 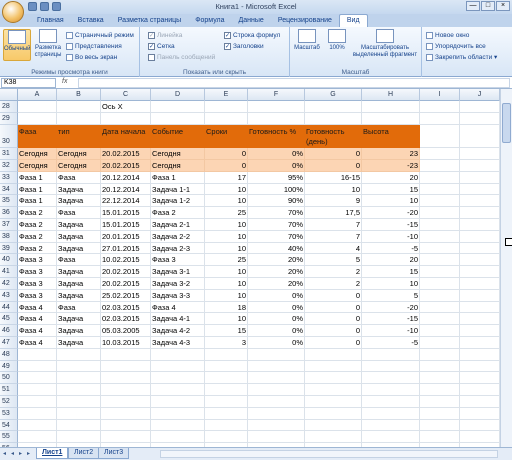 I want to click on cell: Задача 3-2, so click(x=178, y=284).